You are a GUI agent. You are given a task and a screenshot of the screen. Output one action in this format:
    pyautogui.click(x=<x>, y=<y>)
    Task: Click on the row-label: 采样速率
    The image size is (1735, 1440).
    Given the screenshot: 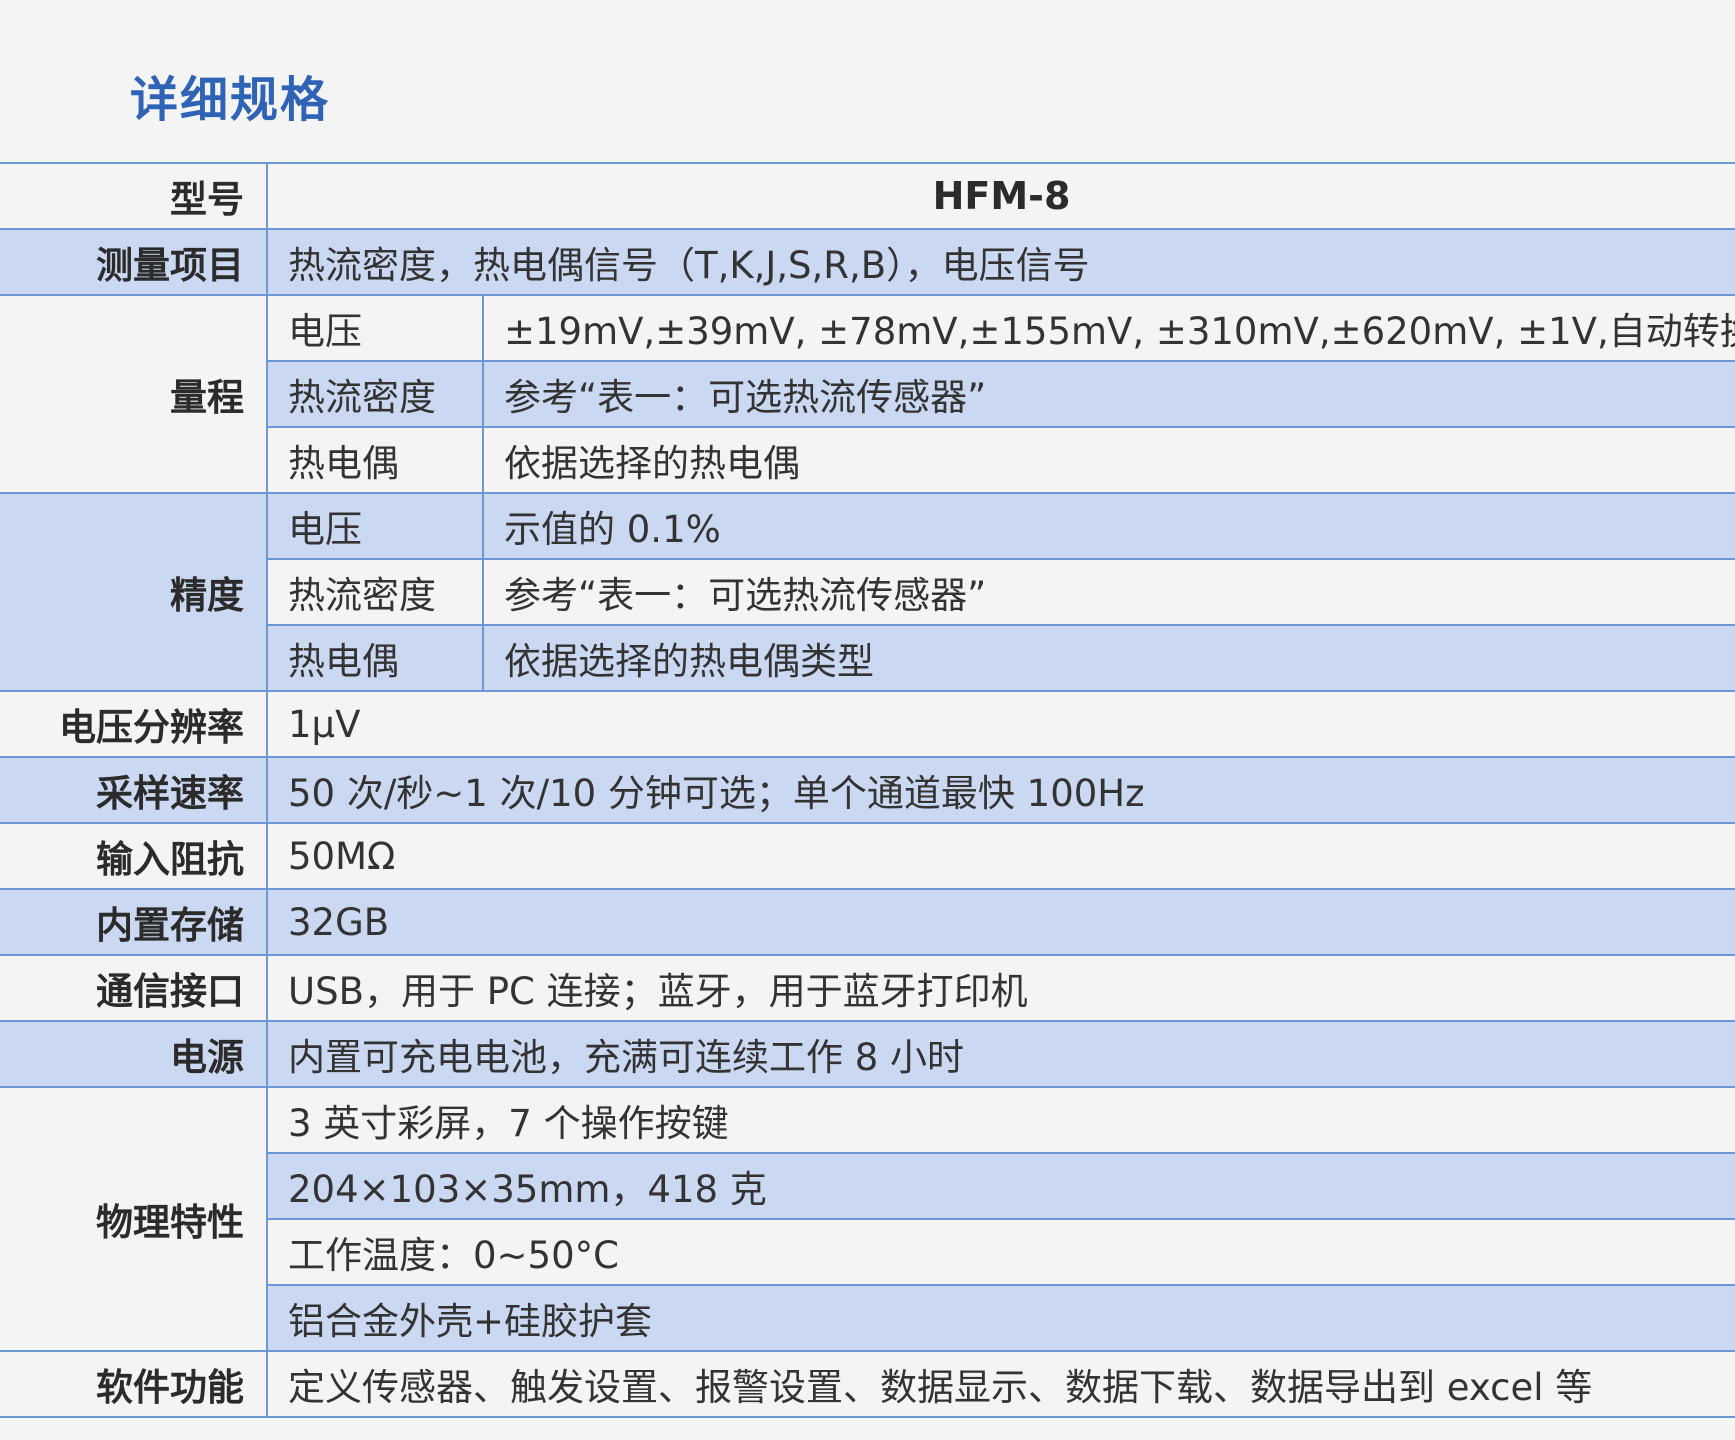 What is the action you would take?
    pyautogui.click(x=134, y=790)
    